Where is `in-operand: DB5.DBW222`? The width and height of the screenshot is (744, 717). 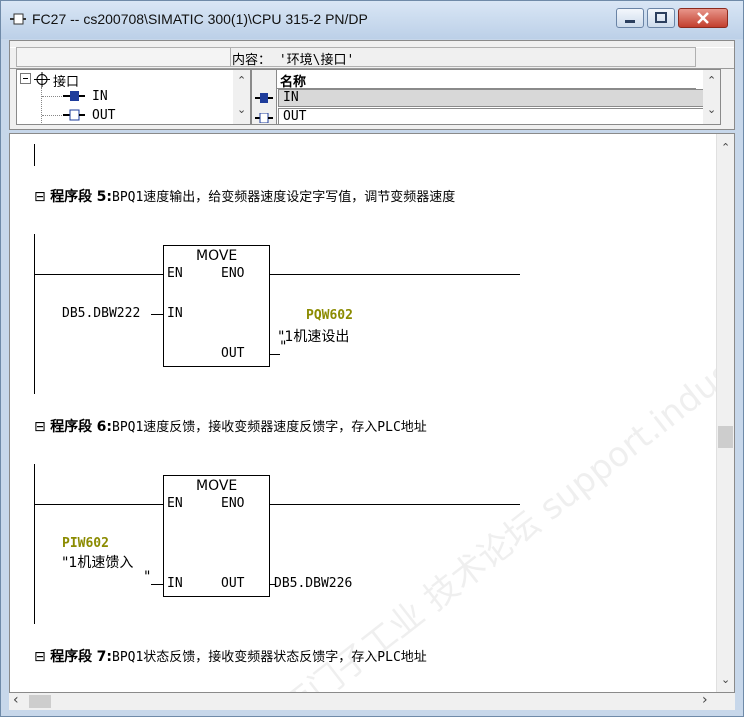 in-operand: DB5.DBW222 is located at coordinates (101, 313).